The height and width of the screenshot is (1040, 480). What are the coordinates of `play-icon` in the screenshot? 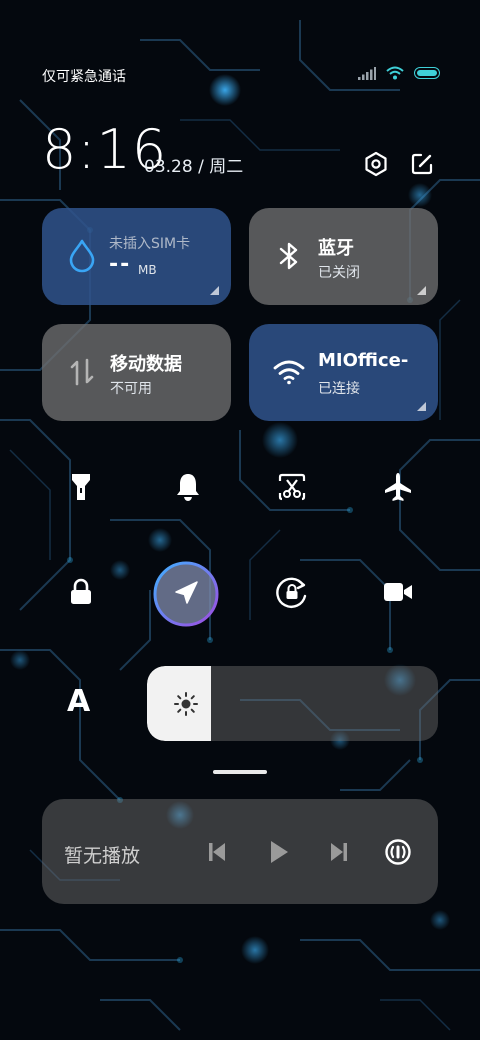 It's located at (279, 852).